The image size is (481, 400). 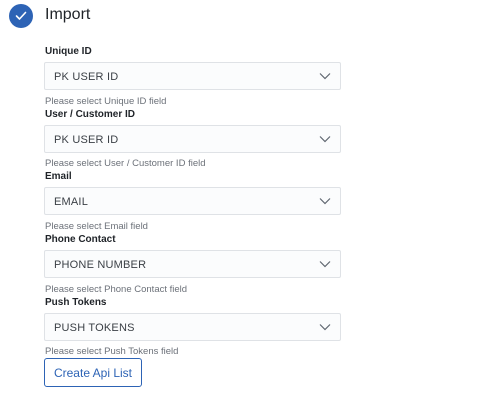 I want to click on user-customer-id-label: User / Customer ID, so click(x=90, y=114).